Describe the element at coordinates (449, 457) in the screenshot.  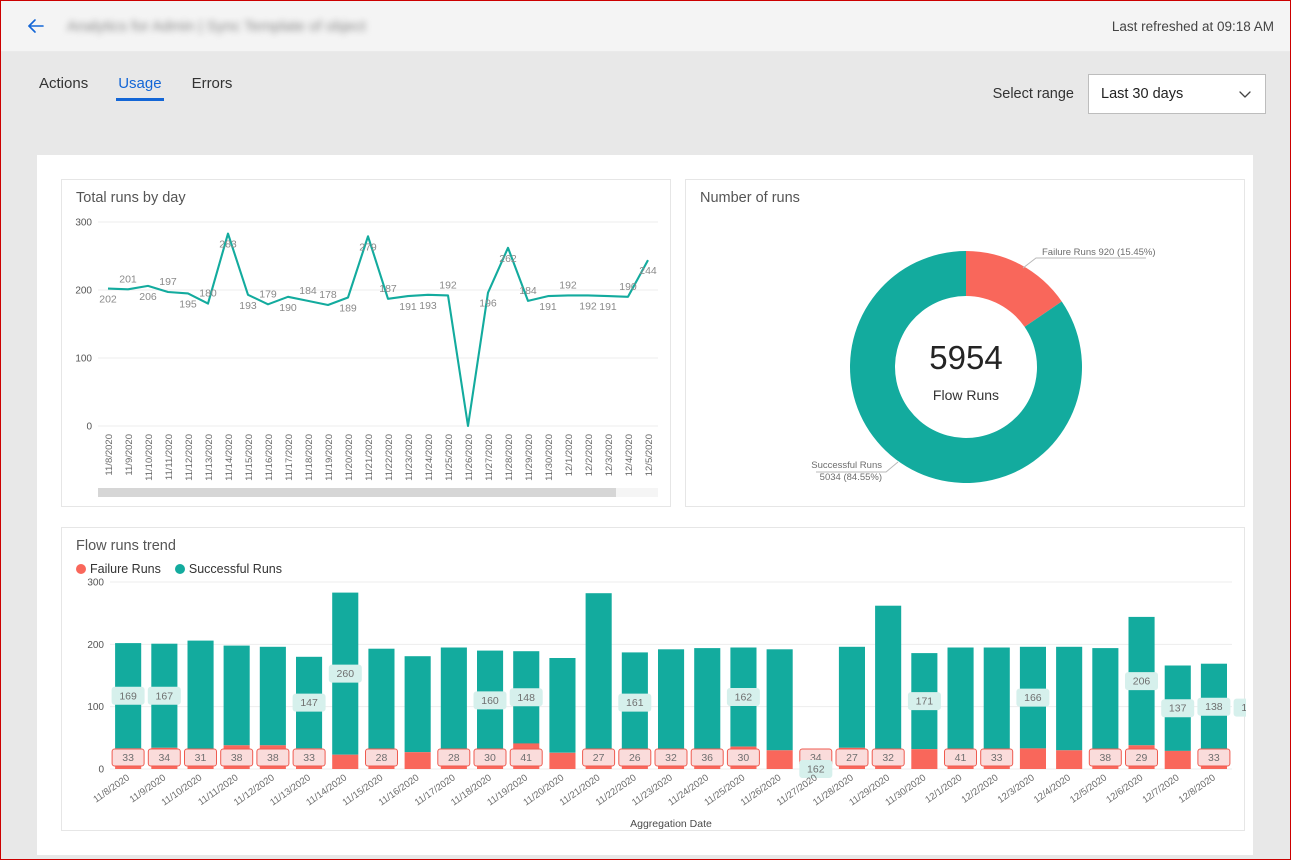
I see `svg-text: 11/25/2020` at that location.